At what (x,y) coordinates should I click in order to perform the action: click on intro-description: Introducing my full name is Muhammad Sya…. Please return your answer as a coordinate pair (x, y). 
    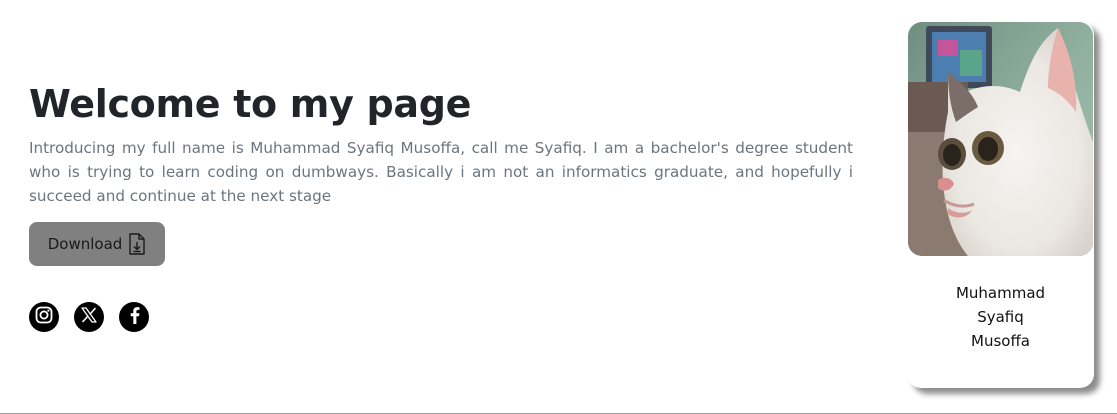
    Looking at the image, I should click on (441, 172).